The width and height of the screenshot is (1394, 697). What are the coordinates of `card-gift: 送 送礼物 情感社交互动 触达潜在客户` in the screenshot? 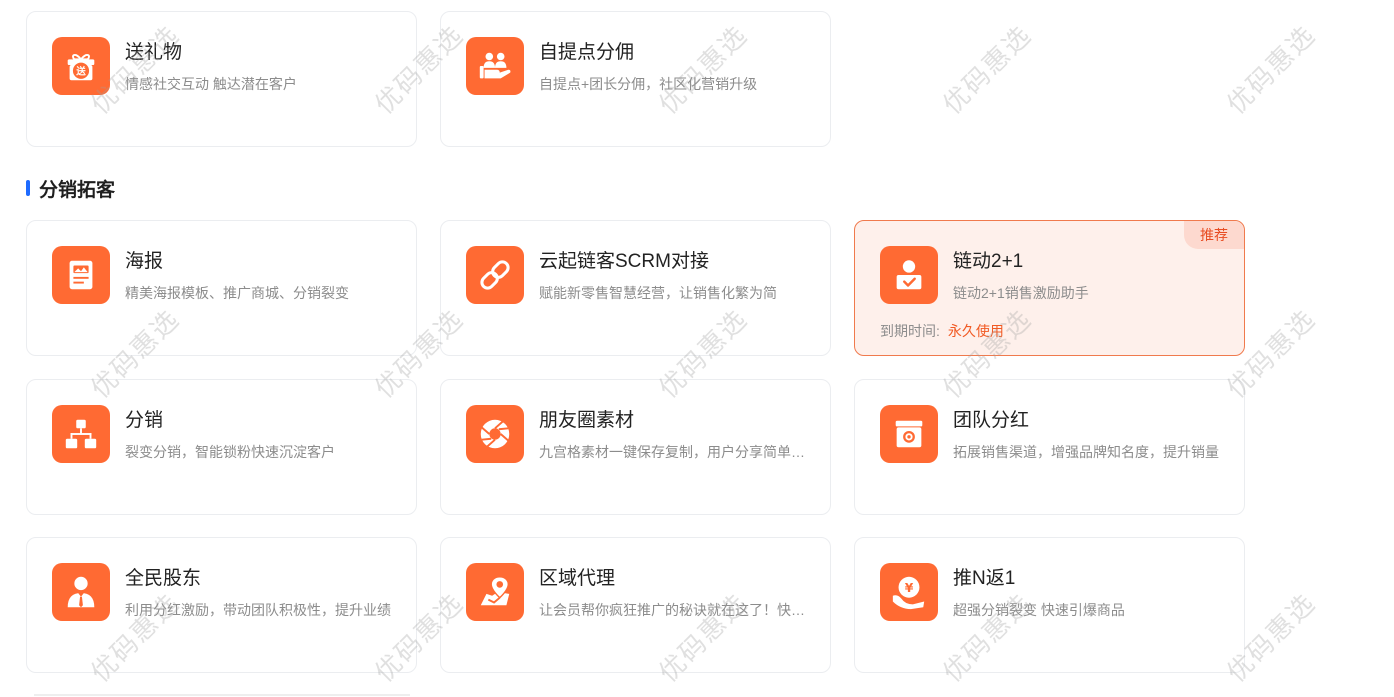 It's located at (221, 79).